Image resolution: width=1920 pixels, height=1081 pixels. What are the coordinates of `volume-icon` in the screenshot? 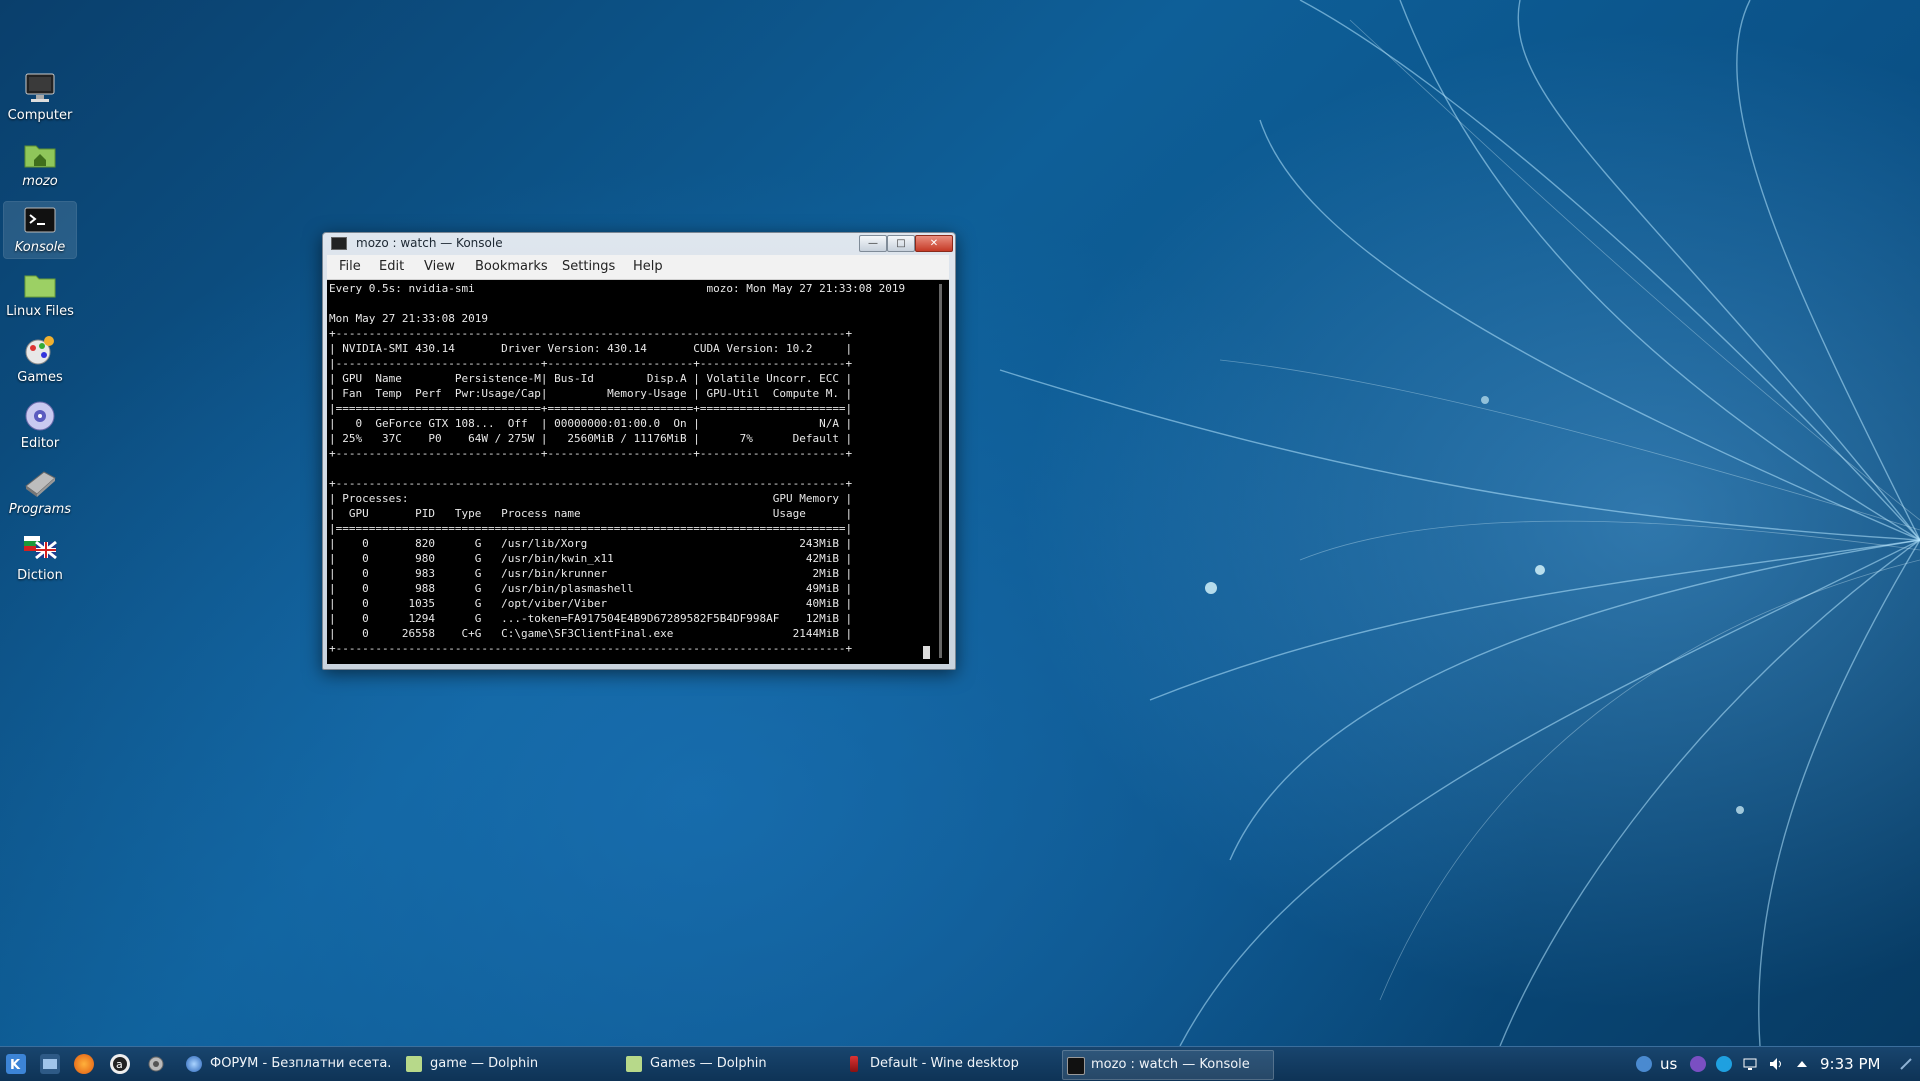 It's located at (1776, 1064).